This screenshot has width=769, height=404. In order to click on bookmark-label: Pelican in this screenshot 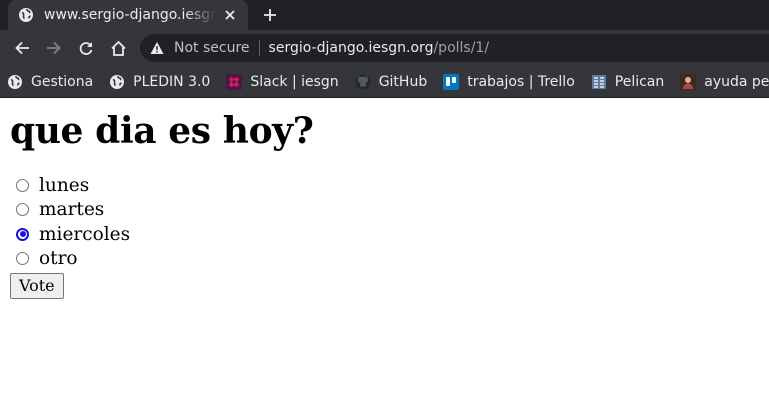, I will do `click(639, 81)`.